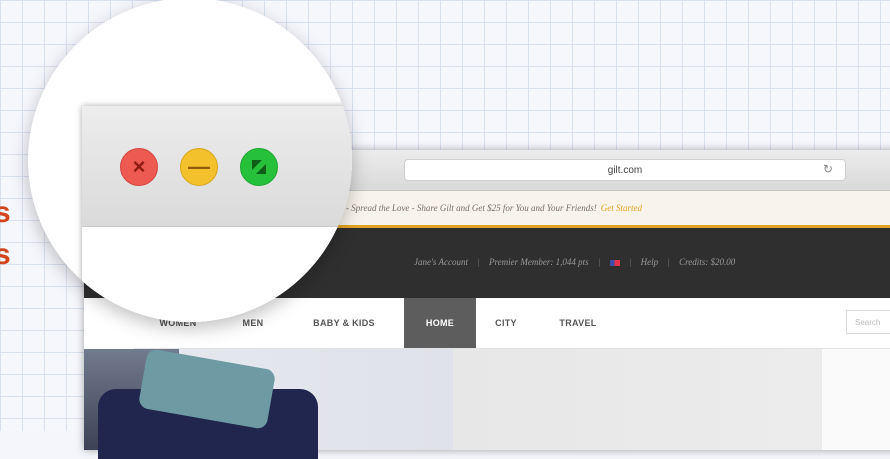  What do you see at coordinates (868, 322) in the screenshot?
I see `search-input: Search` at bounding box center [868, 322].